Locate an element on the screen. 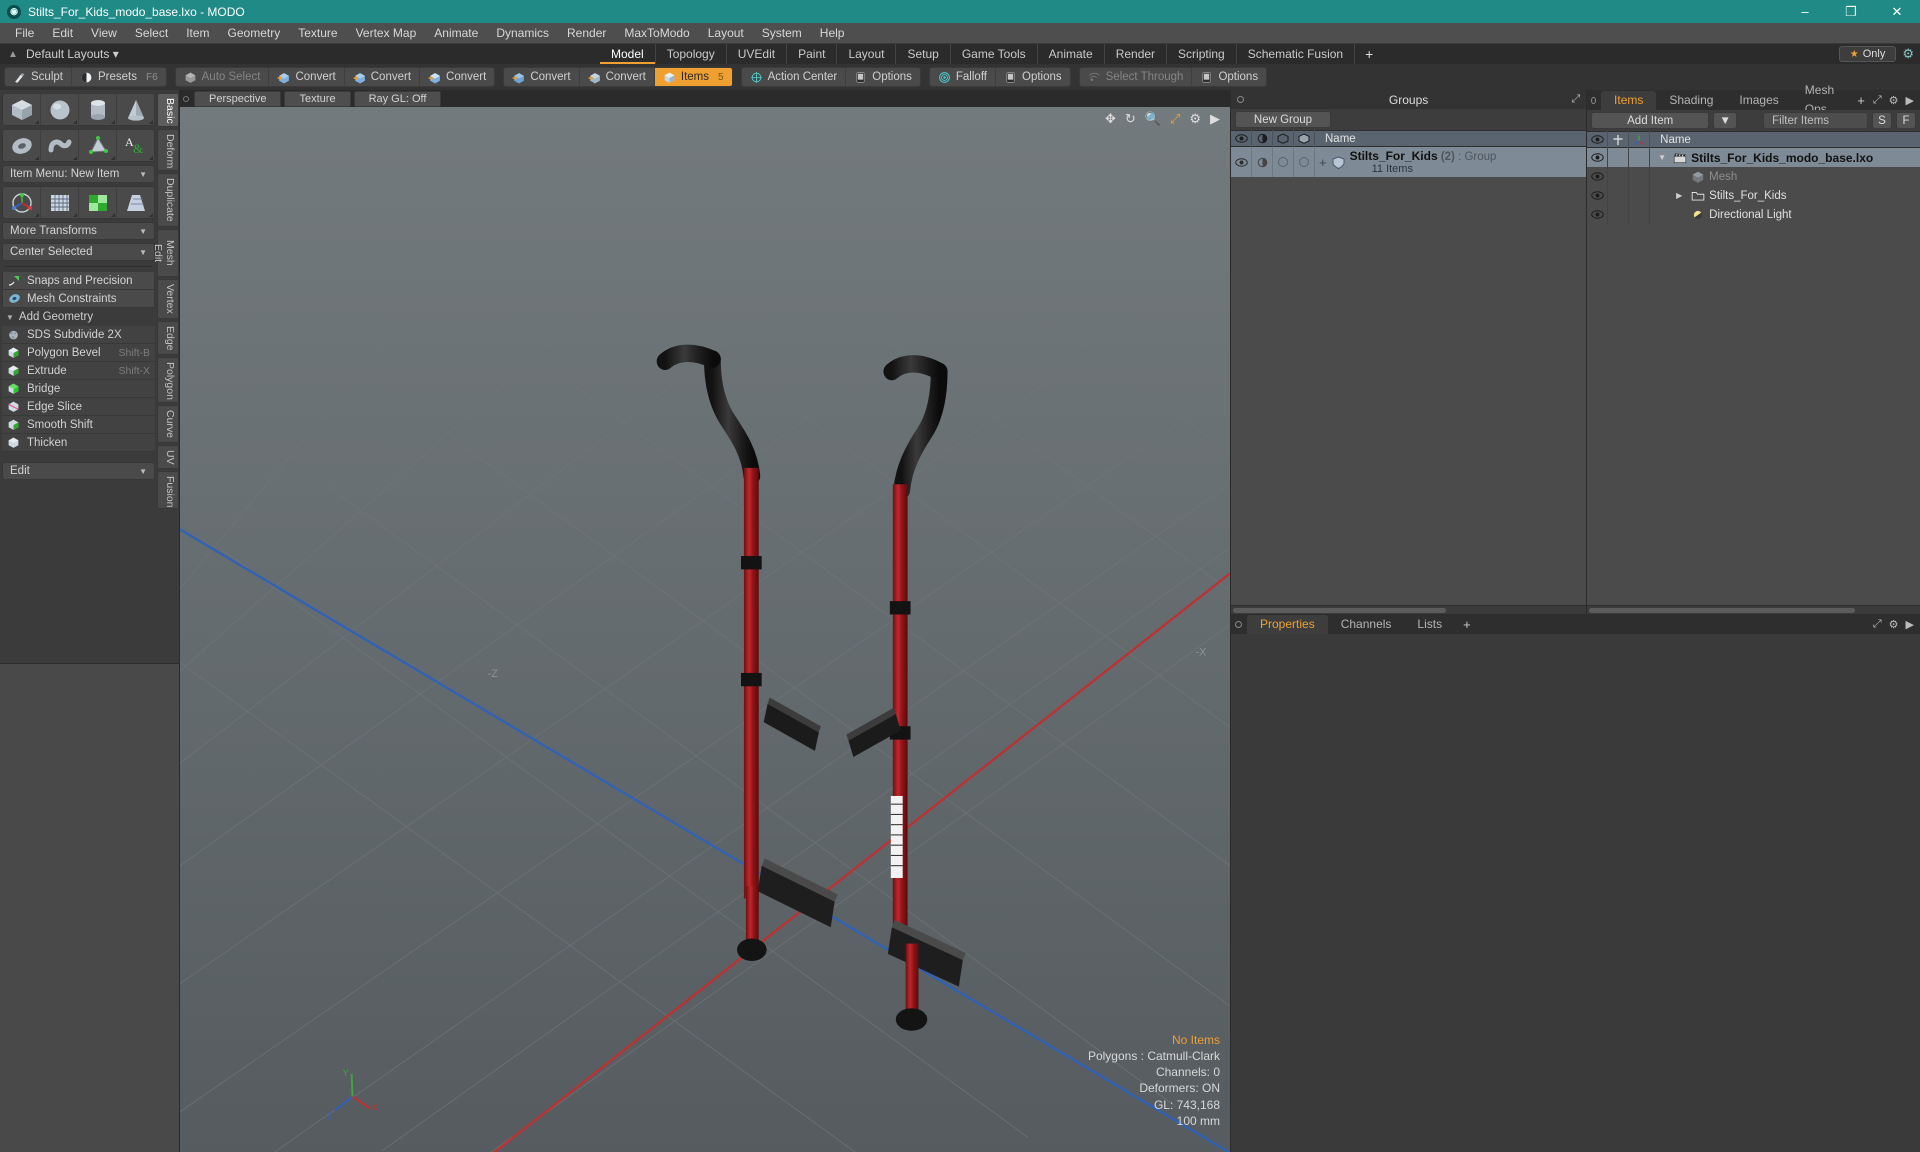  cone-primitive-icon is located at coordinates (135, 109).